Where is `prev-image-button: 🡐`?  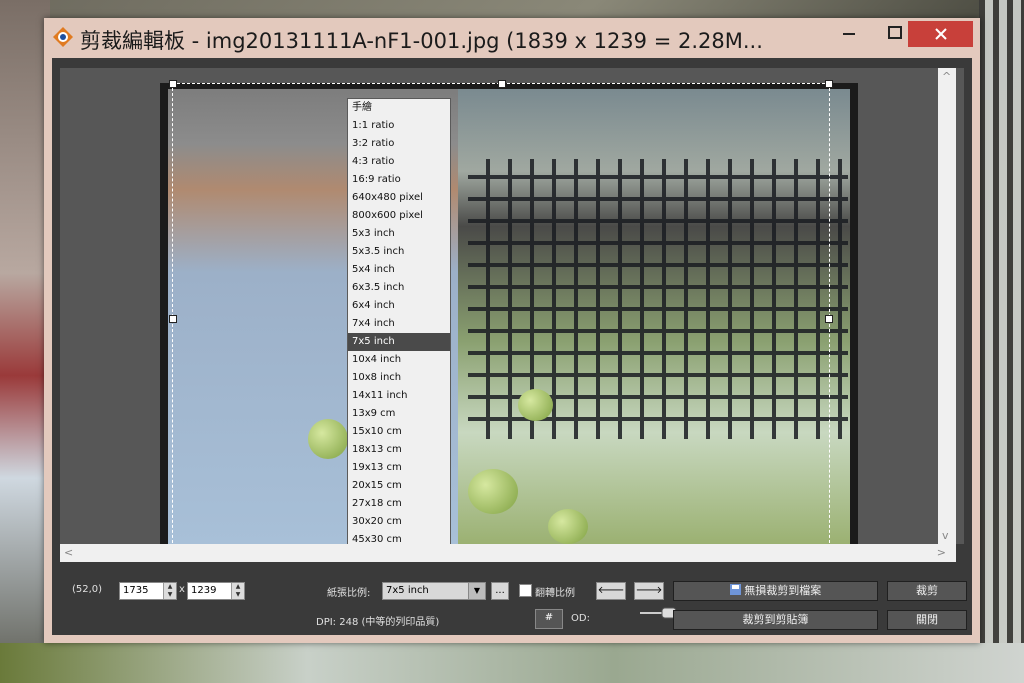
prev-image-button: 🡐 is located at coordinates (611, 591).